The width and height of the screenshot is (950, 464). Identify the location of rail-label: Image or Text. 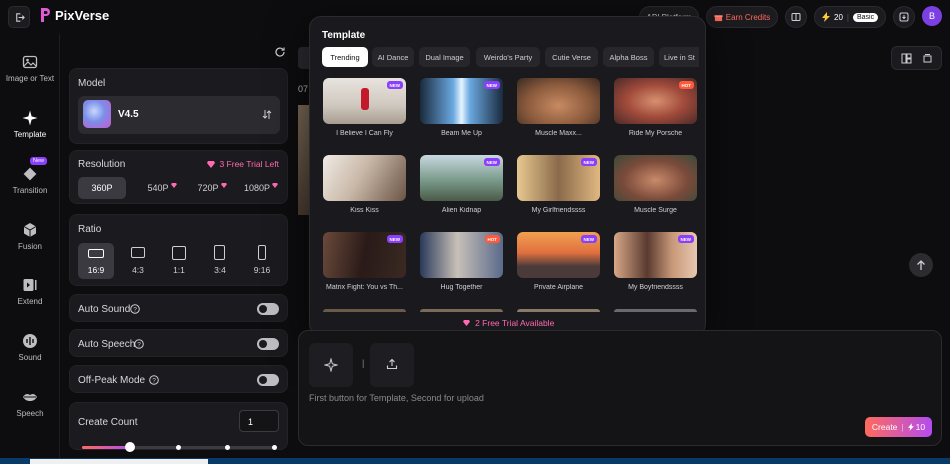
(30, 78).